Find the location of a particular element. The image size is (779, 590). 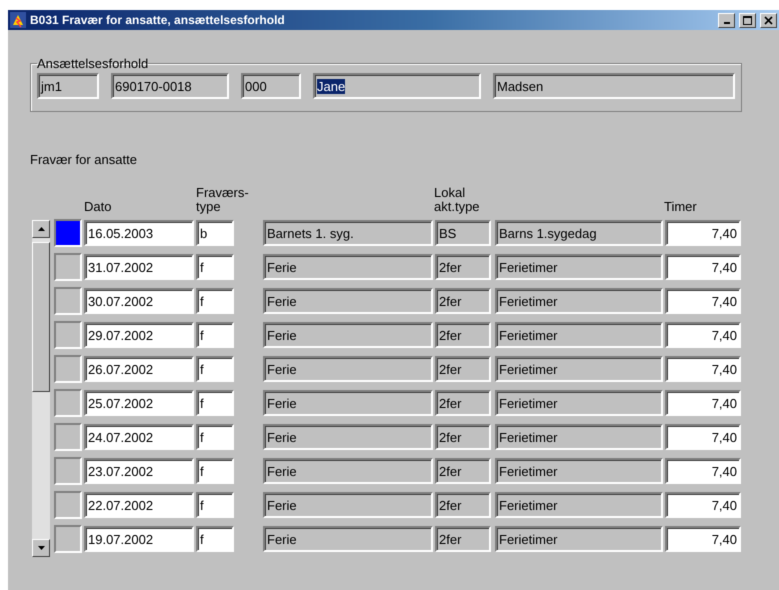

date-field: 24.07.2002 is located at coordinates (139, 437).